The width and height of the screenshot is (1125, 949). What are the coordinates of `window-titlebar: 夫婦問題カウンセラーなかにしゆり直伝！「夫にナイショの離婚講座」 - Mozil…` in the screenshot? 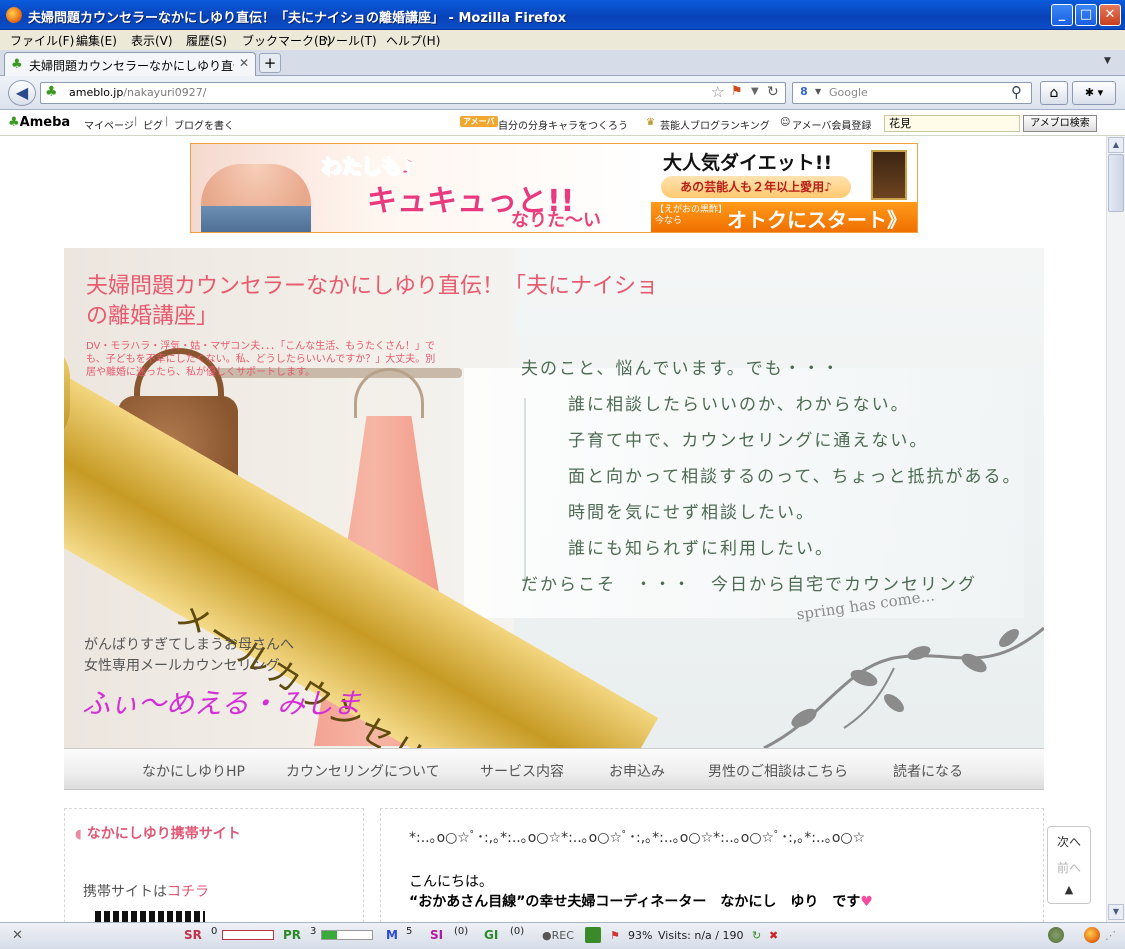 It's located at (562, 15).